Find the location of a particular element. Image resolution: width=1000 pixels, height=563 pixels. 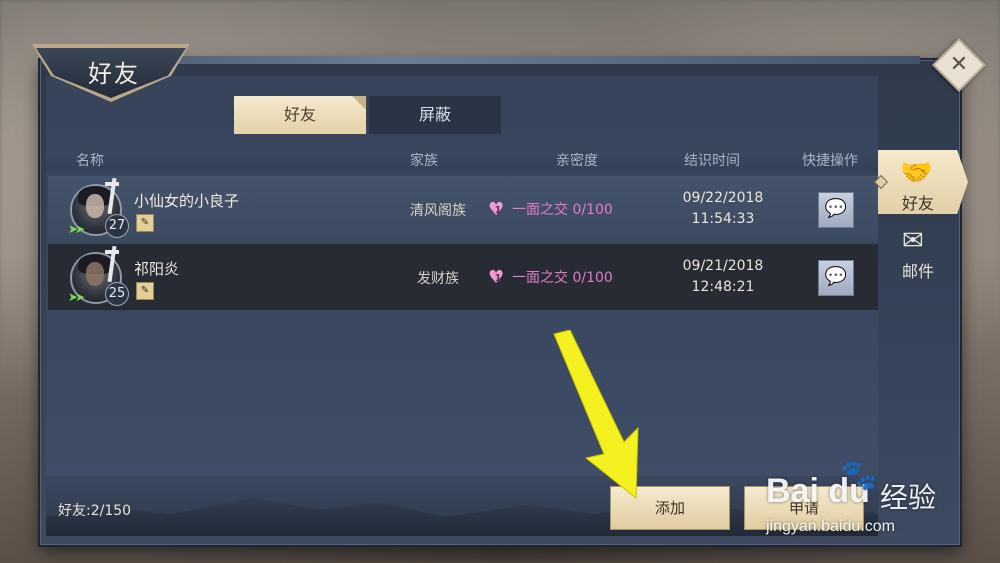

met-date: 09/21/2018 is located at coordinates (723, 266).